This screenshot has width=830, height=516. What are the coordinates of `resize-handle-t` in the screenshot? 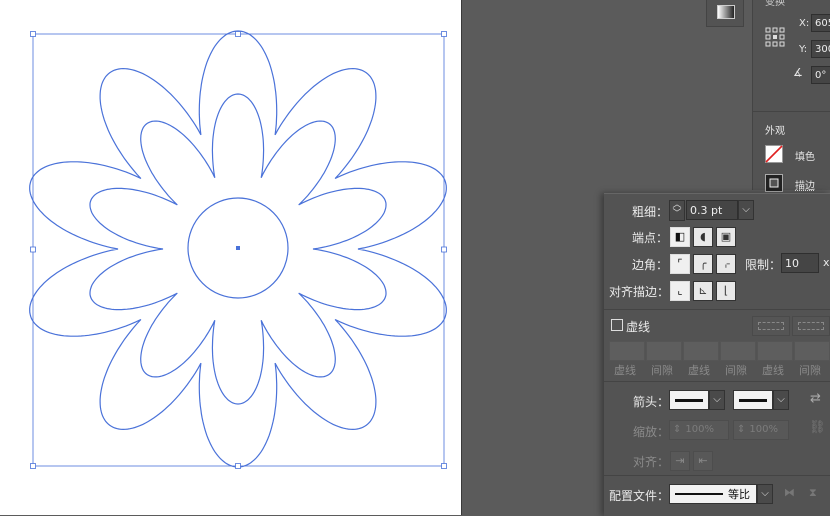 It's located at (238, 34).